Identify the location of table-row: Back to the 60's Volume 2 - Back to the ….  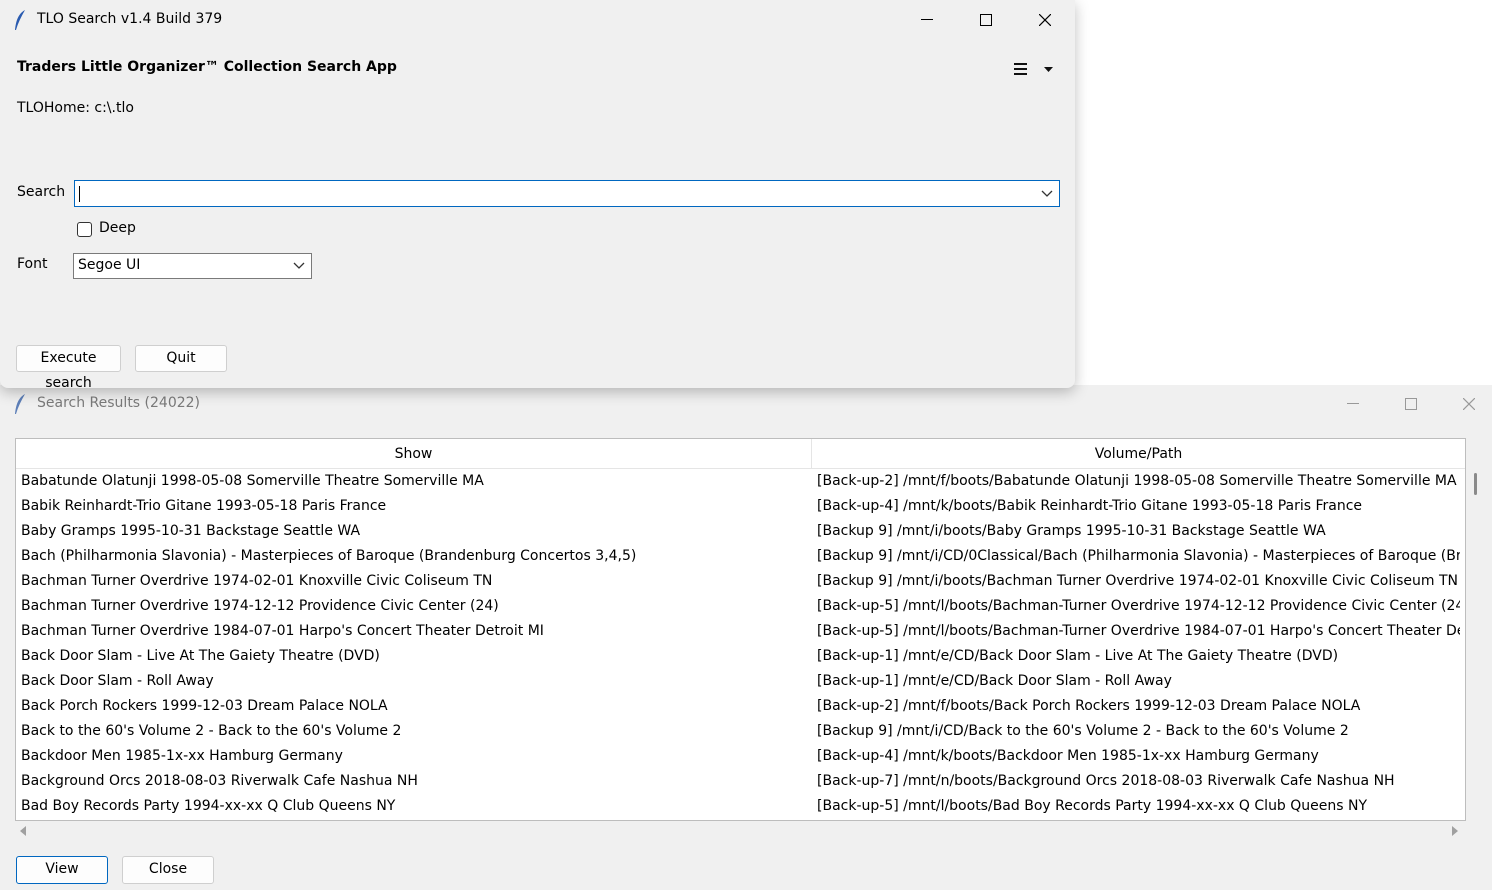
(740, 731).